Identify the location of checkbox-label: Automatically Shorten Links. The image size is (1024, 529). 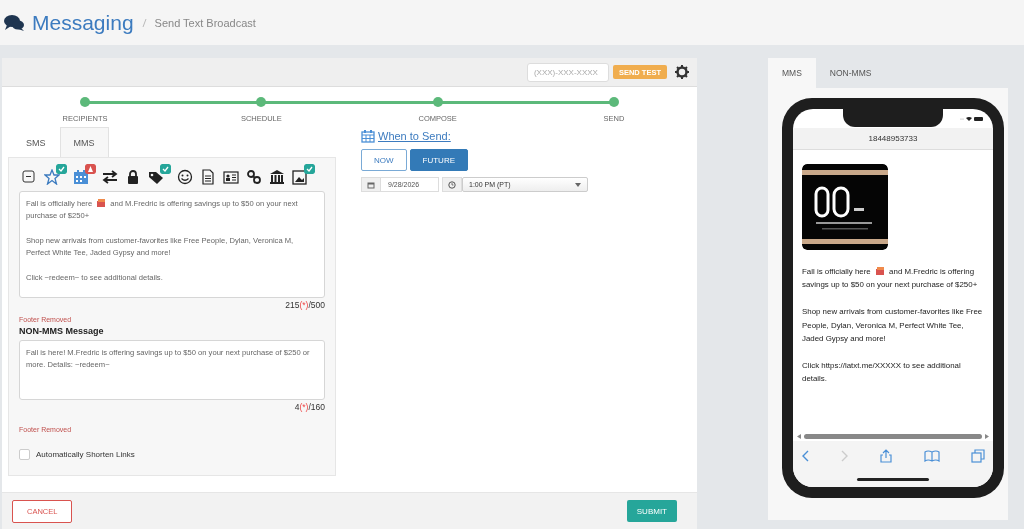
(85, 454).